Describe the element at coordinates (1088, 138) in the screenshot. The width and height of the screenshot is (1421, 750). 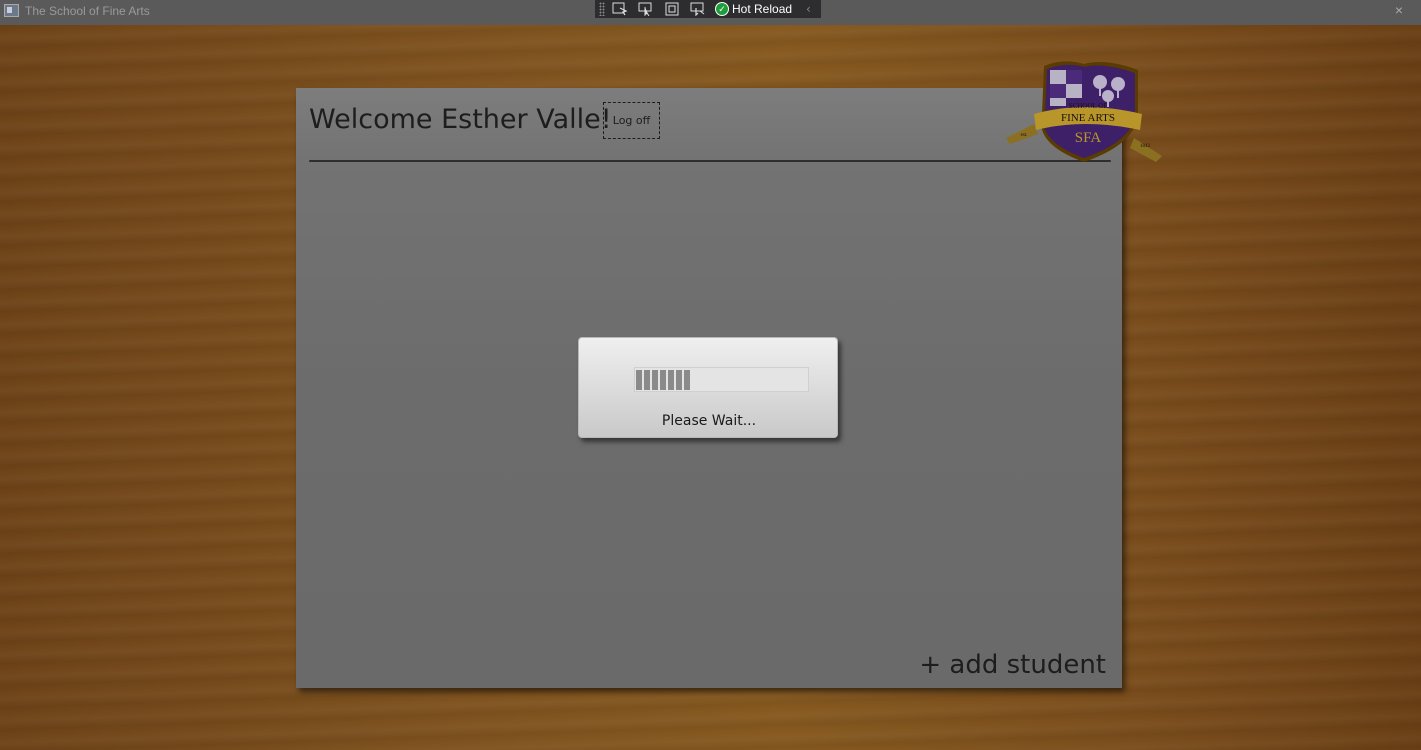
I see `crest-initials: SFA` at that location.